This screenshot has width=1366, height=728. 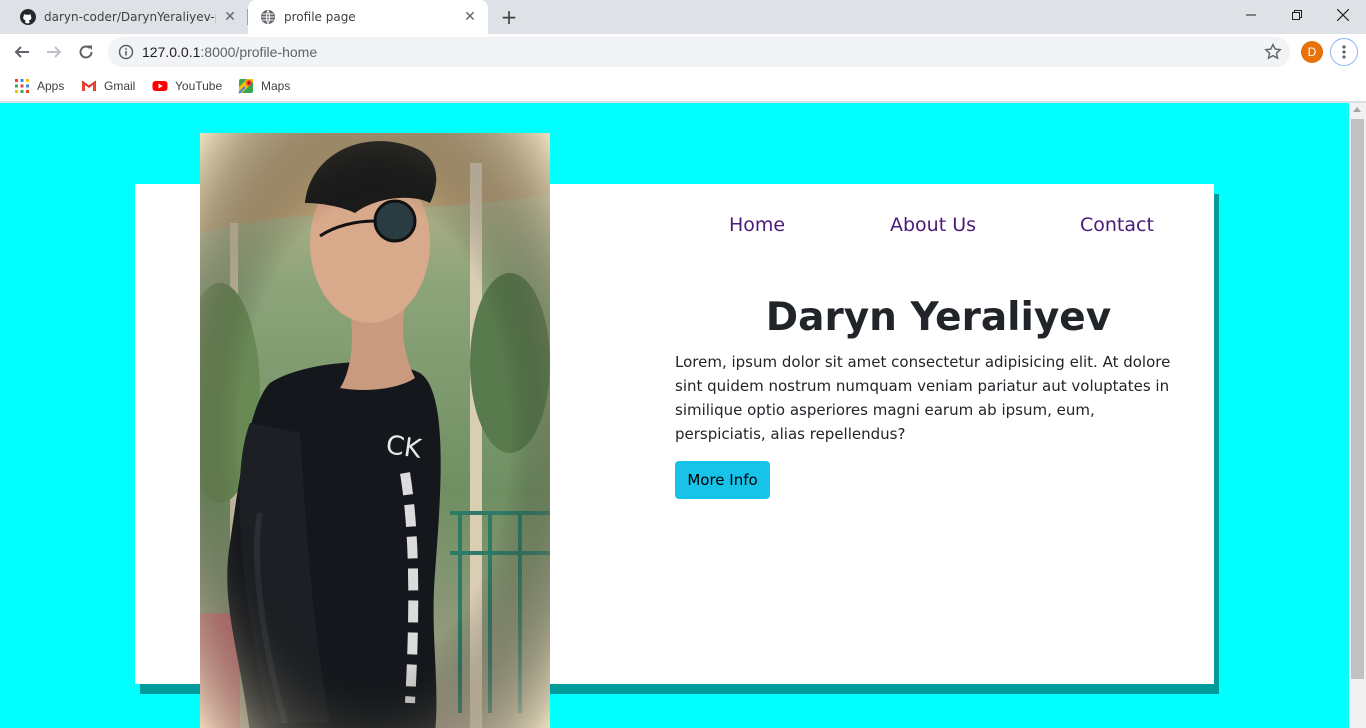 What do you see at coordinates (1312, 52) in the screenshot?
I see `profile-avatar: D` at bounding box center [1312, 52].